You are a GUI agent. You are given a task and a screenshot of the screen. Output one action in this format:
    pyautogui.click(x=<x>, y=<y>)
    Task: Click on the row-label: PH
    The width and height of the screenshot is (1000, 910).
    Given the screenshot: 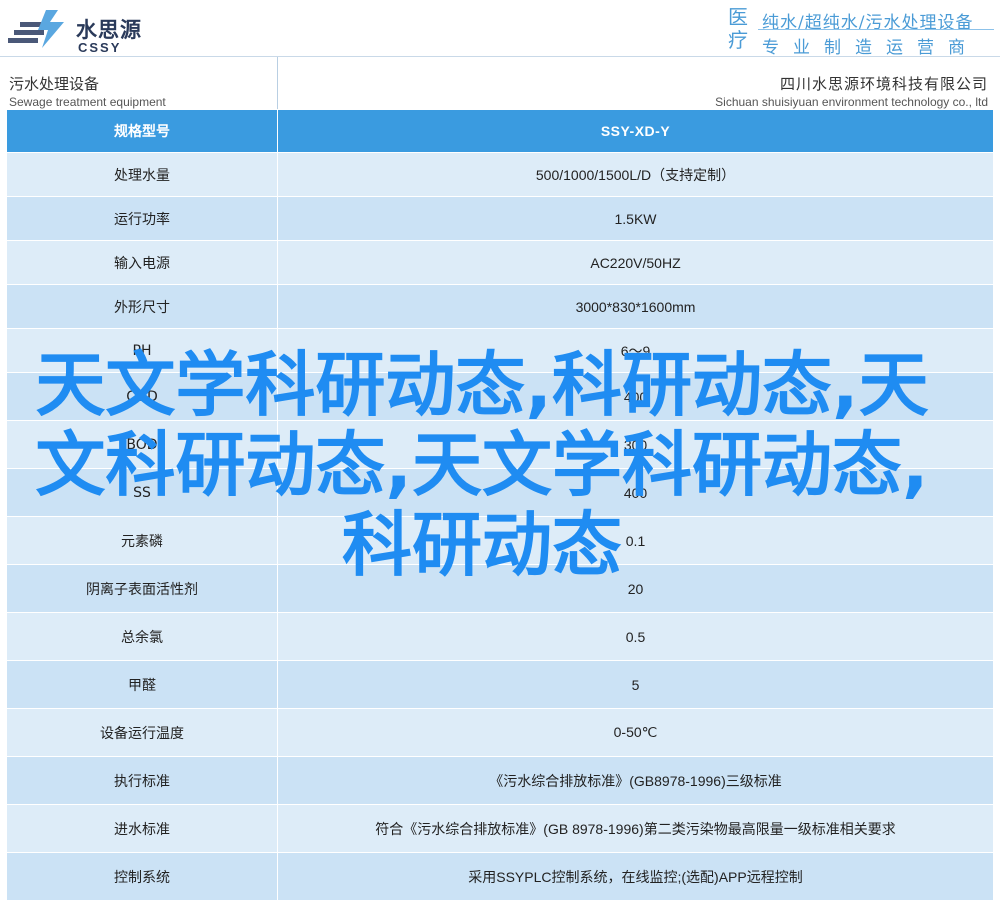 What is the action you would take?
    pyautogui.click(x=142, y=350)
    